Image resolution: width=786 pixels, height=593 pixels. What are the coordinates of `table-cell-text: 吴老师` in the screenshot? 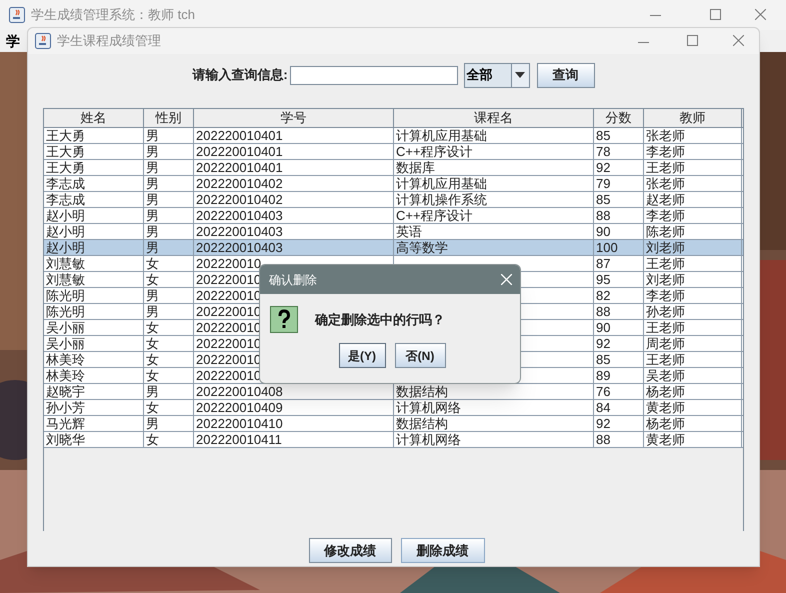 It's located at (665, 375).